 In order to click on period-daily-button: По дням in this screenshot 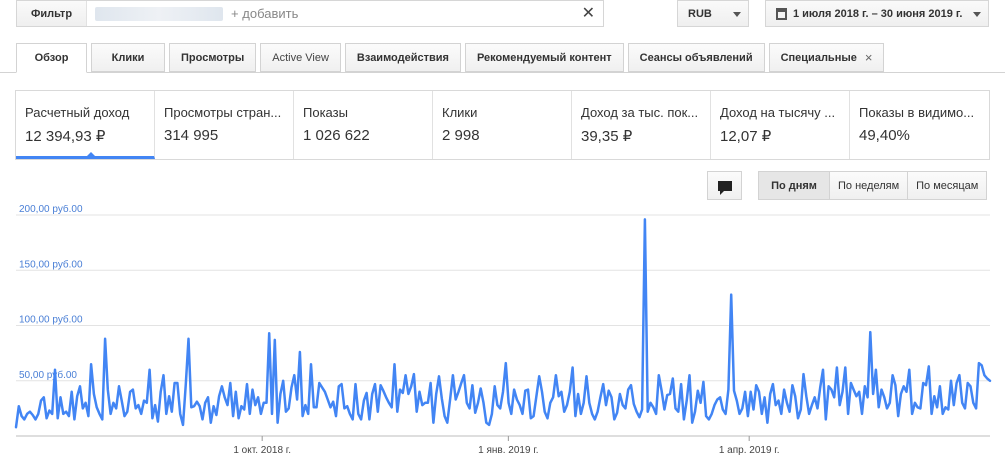, I will do `click(794, 185)`.